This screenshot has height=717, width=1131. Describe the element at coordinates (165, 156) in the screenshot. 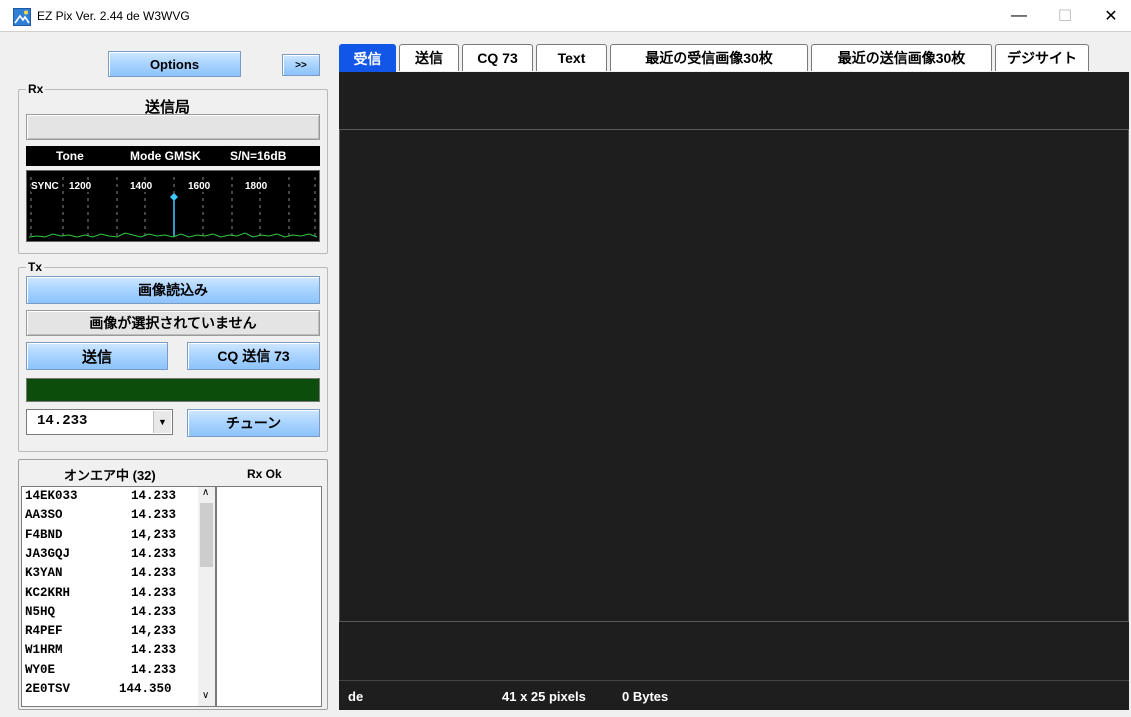

I see `mode-label: Mode GMSK` at that location.